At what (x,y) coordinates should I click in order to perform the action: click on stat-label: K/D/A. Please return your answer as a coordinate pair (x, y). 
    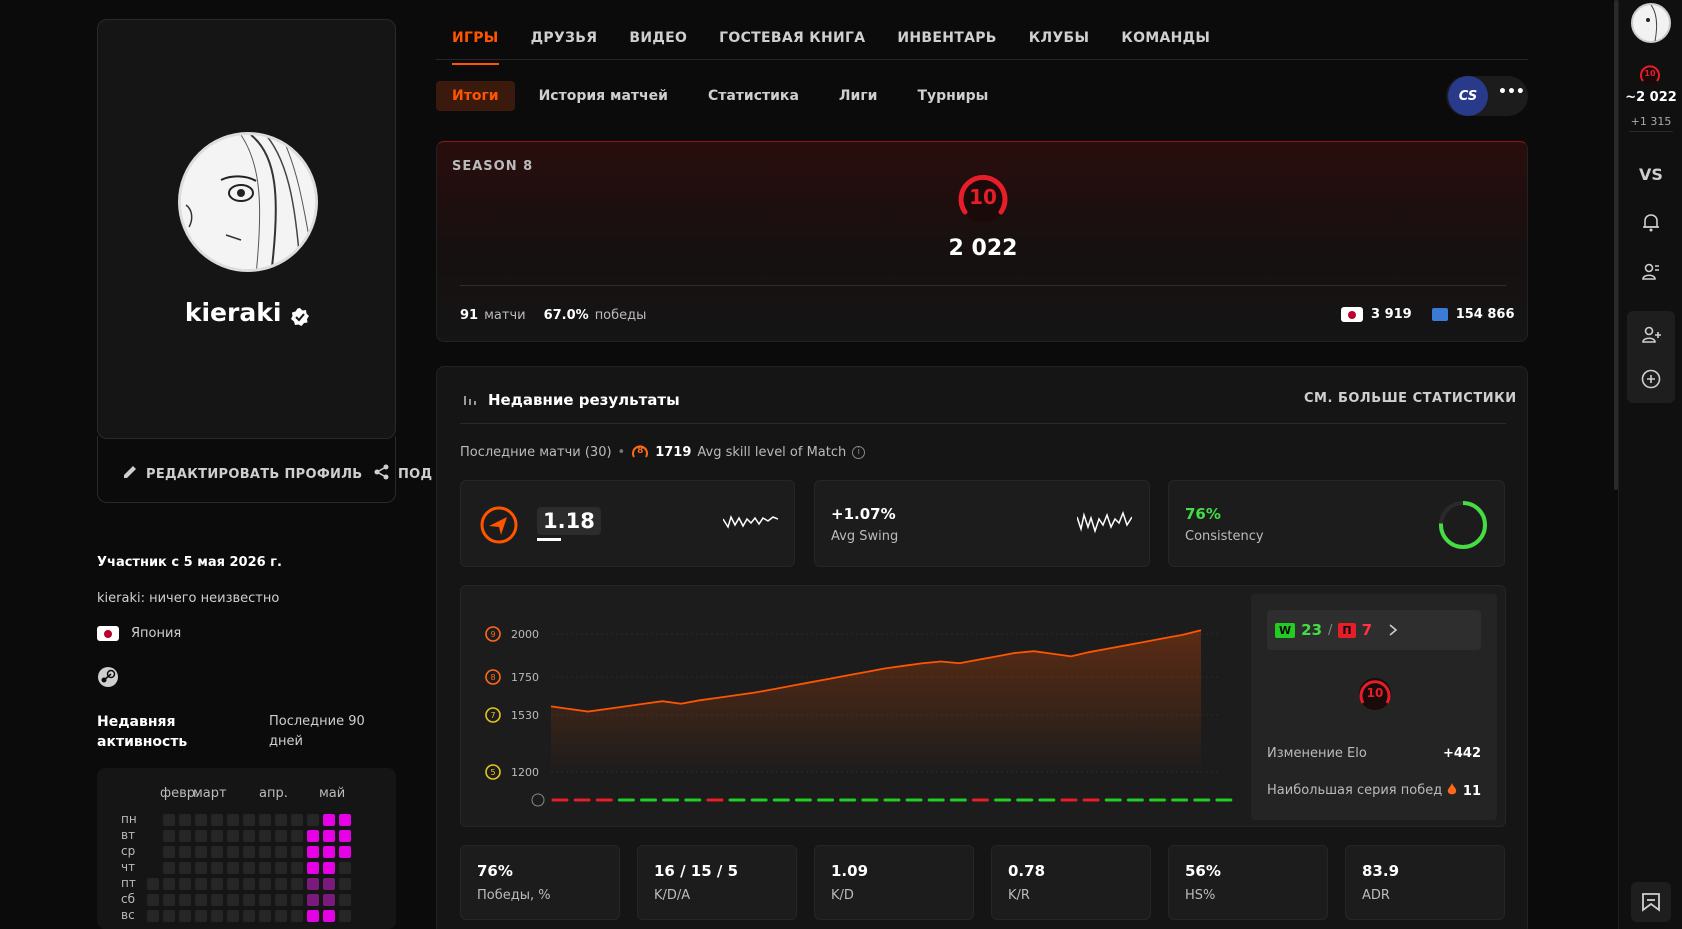
    Looking at the image, I should click on (672, 895).